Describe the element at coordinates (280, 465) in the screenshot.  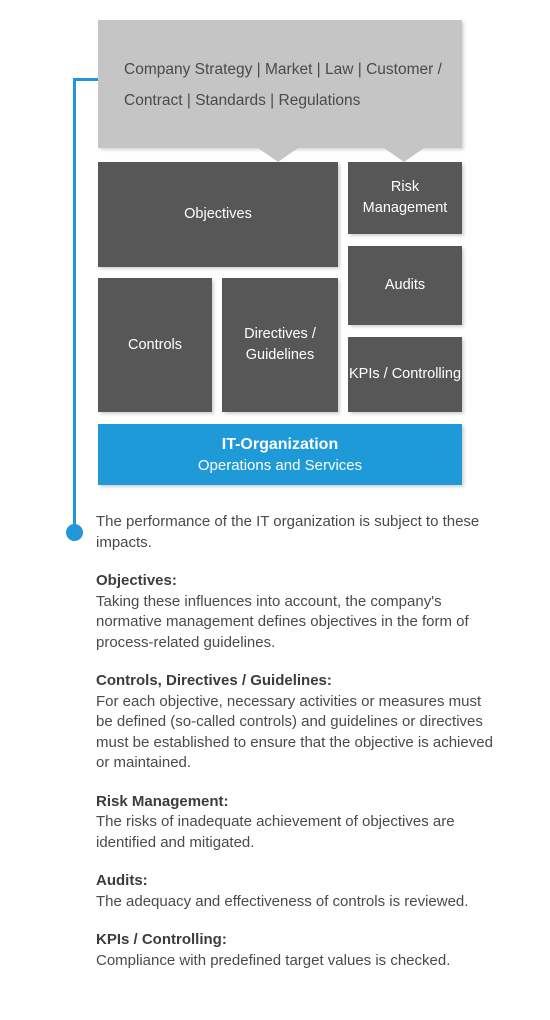
I see `it-organization-subtitle: Operations and Services` at that location.